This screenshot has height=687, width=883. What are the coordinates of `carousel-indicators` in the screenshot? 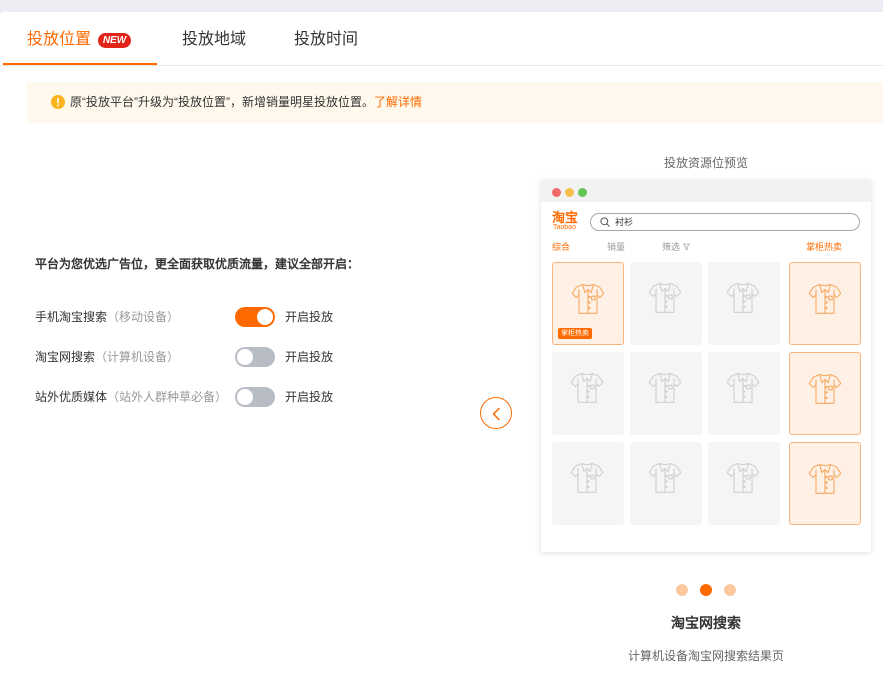 It's located at (706, 590).